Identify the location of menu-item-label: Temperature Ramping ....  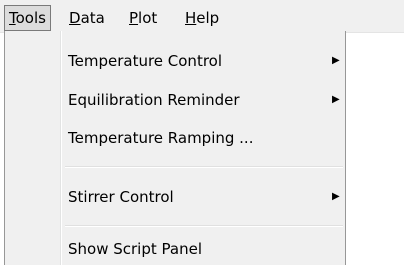
(161, 138).